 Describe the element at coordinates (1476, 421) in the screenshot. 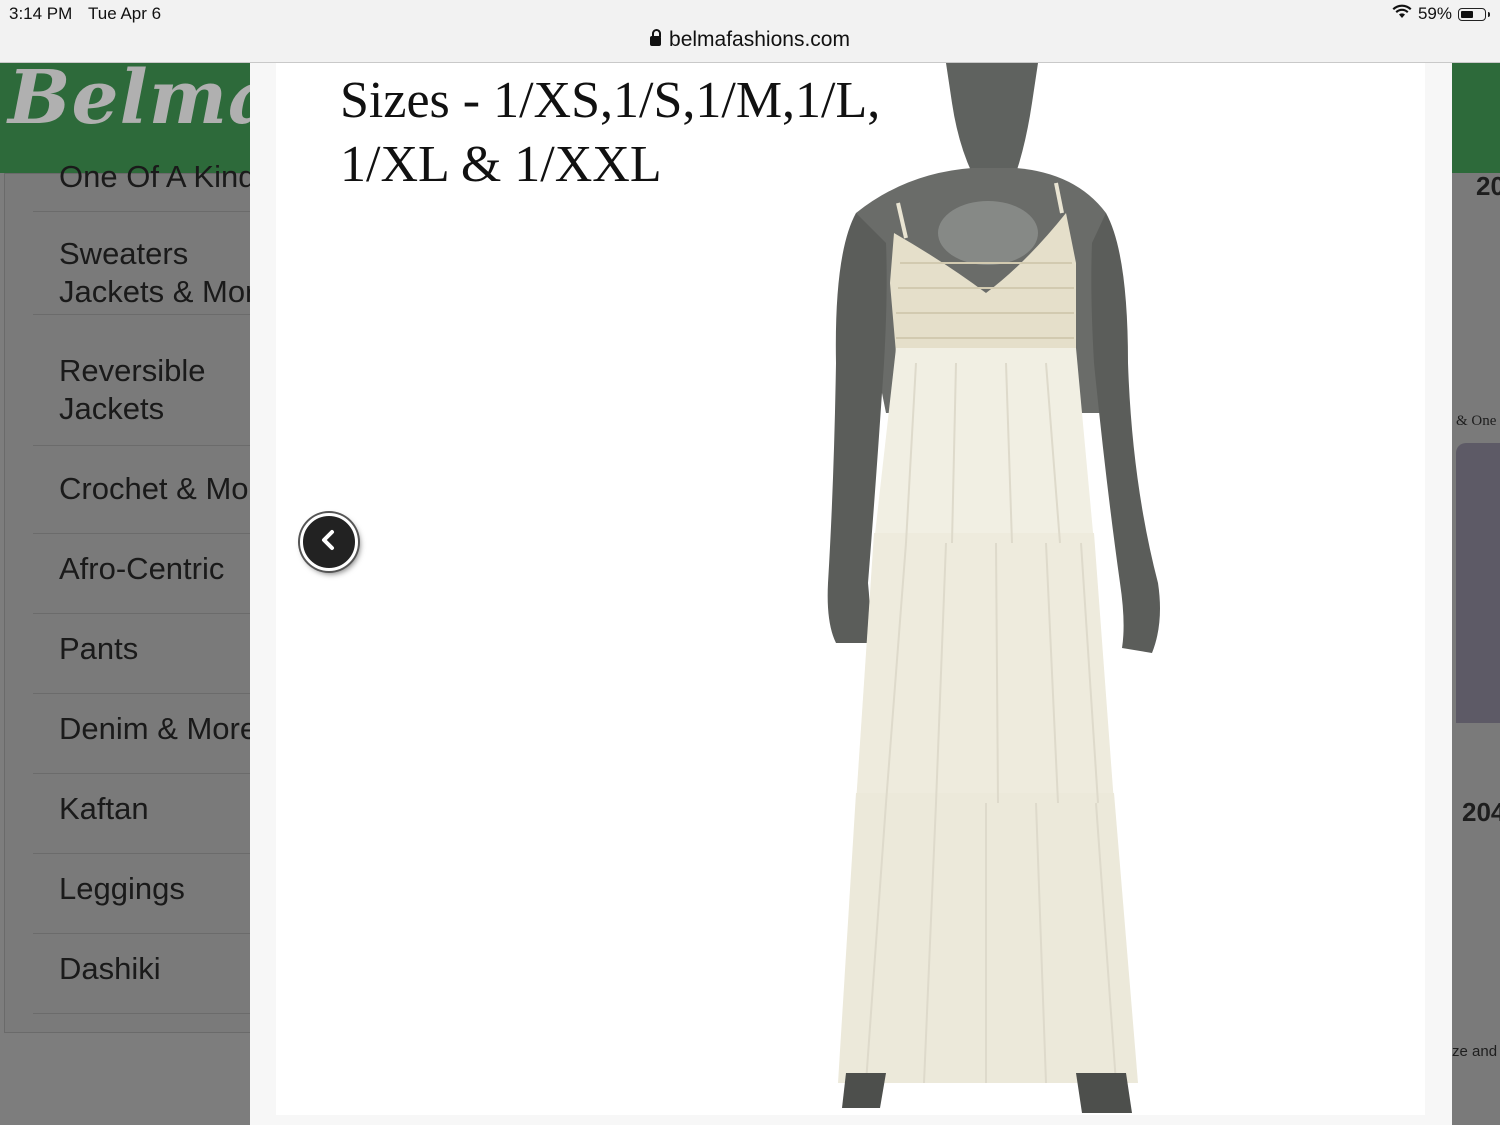

I see `title-snippet: & One` at that location.